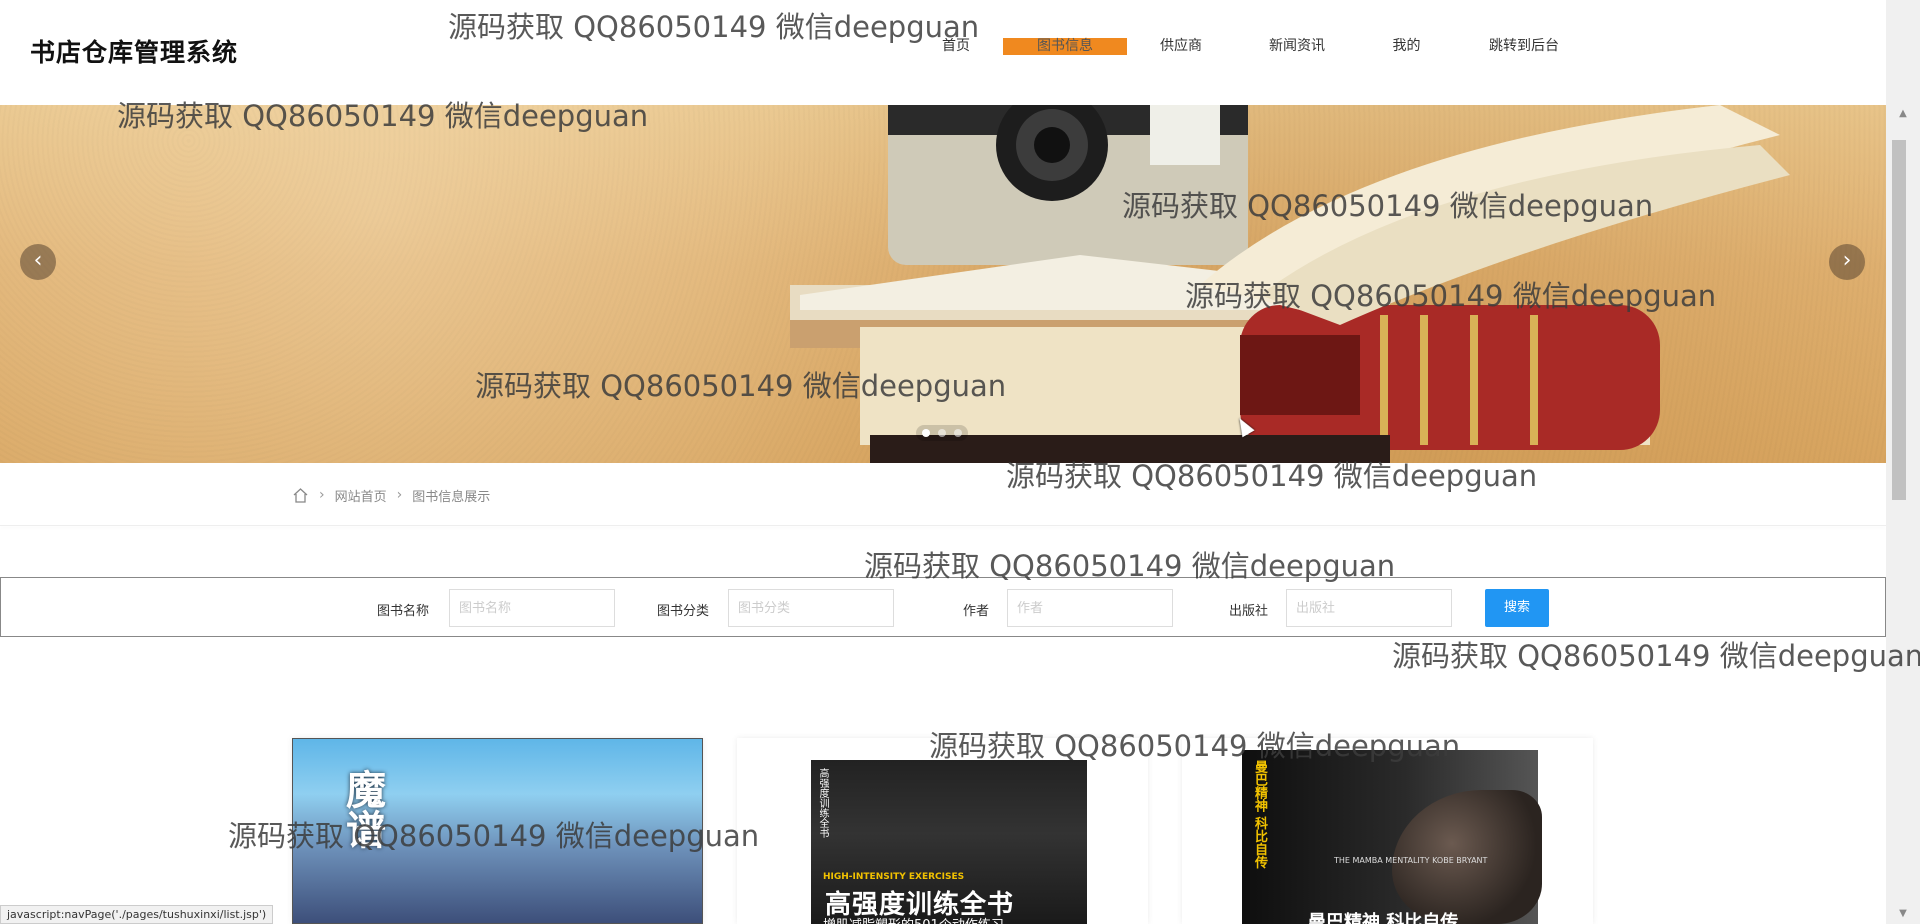 This screenshot has height=924, width=1920. I want to click on nav-news: 新闻资讯, so click(1297, 46).